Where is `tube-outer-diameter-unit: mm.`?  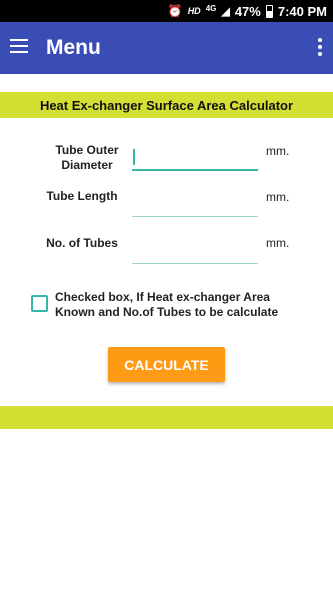 tube-outer-diameter-unit: mm. is located at coordinates (278, 151).